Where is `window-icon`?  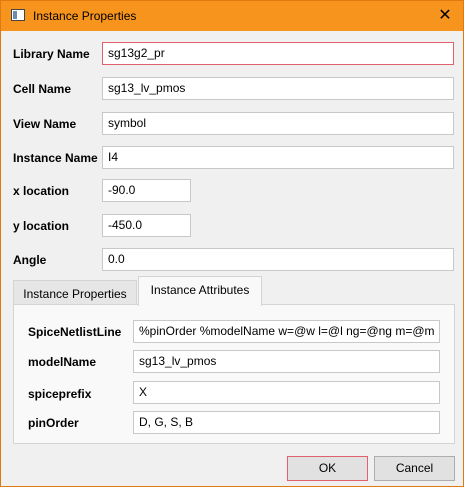 window-icon is located at coordinates (18, 15).